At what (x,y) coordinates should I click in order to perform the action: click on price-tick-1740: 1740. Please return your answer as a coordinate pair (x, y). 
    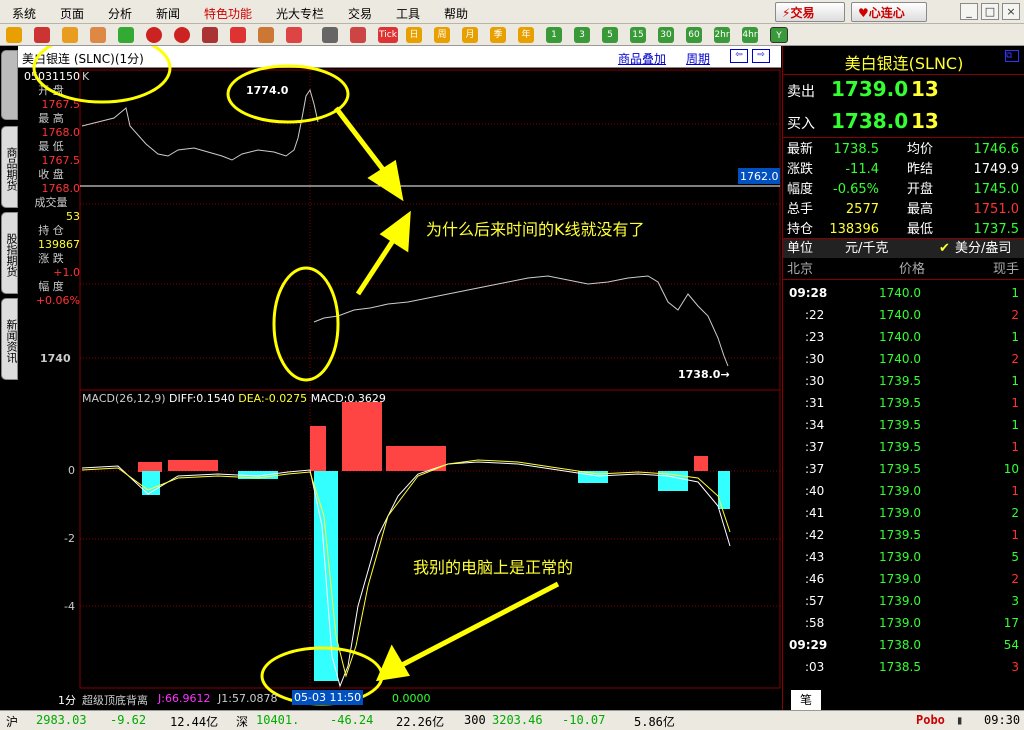
    Looking at the image, I should click on (55, 358).